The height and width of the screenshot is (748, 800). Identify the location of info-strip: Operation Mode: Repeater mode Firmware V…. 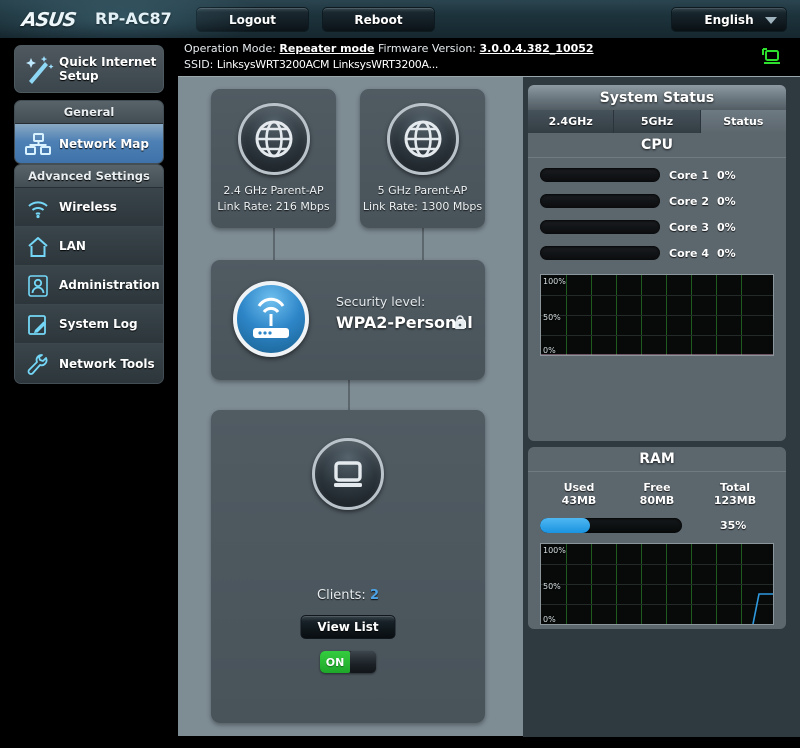
(489, 57).